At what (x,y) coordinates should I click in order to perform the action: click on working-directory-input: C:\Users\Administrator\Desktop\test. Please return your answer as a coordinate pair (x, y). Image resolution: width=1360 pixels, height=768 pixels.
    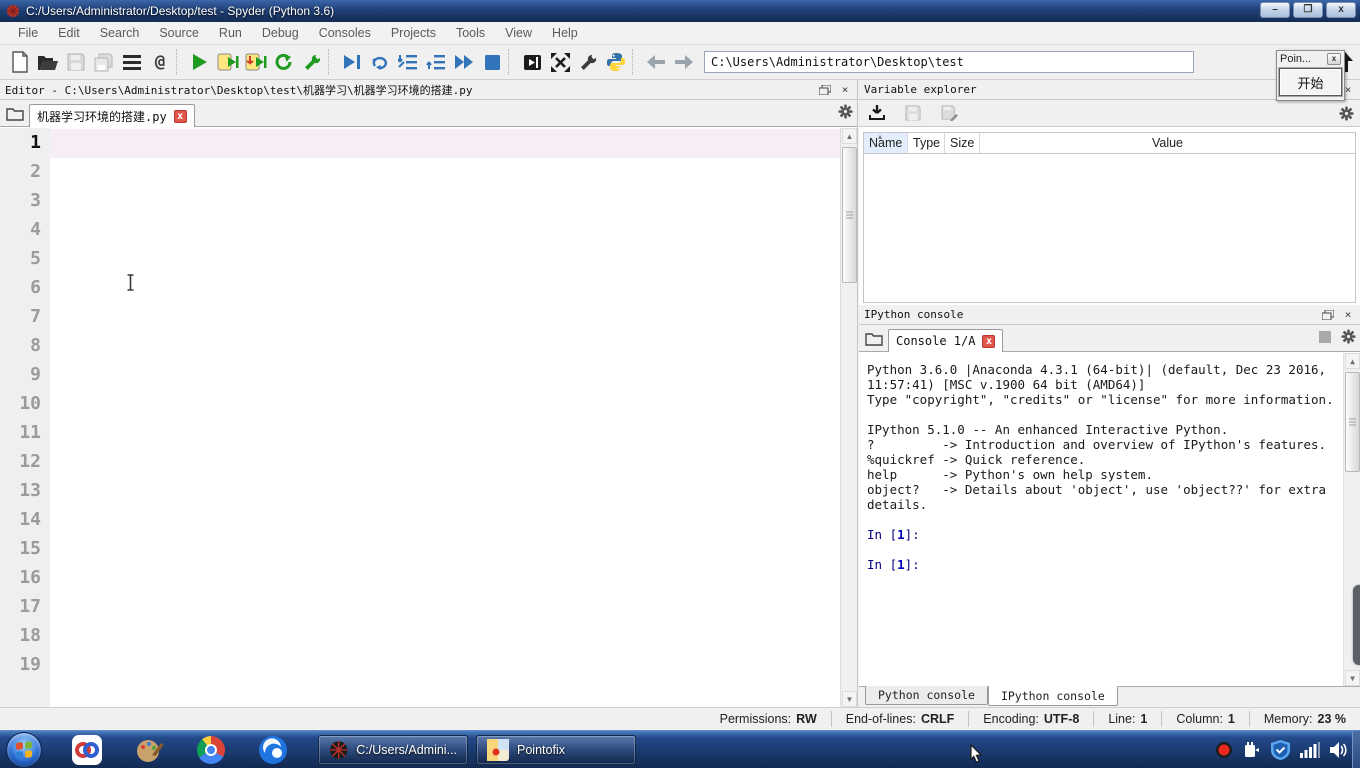
    Looking at the image, I should click on (949, 62).